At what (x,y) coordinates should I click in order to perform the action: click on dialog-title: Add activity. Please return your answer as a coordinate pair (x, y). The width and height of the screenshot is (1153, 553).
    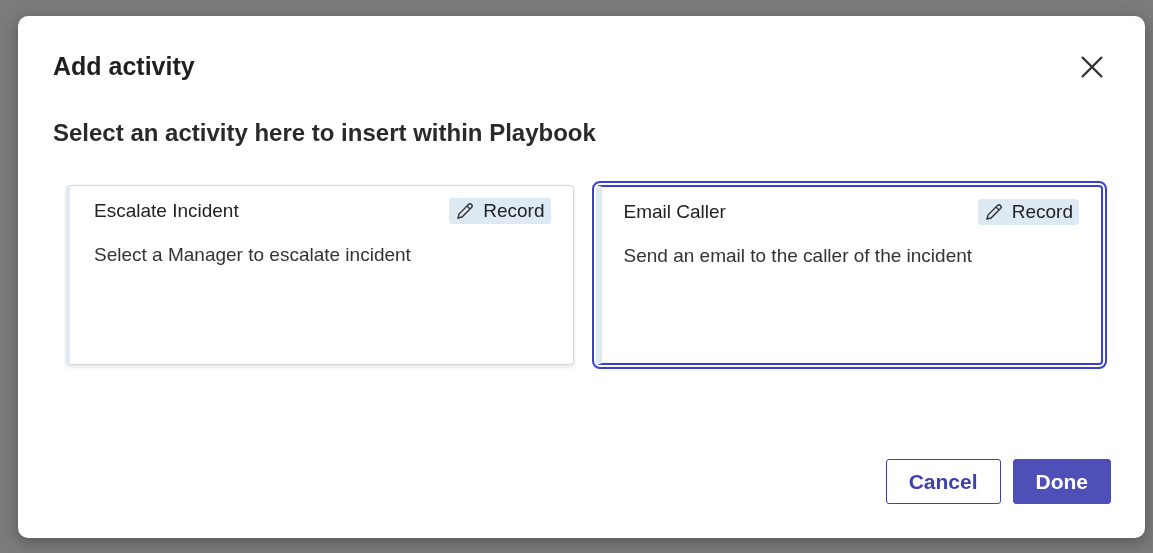
    Looking at the image, I should click on (124, 66).